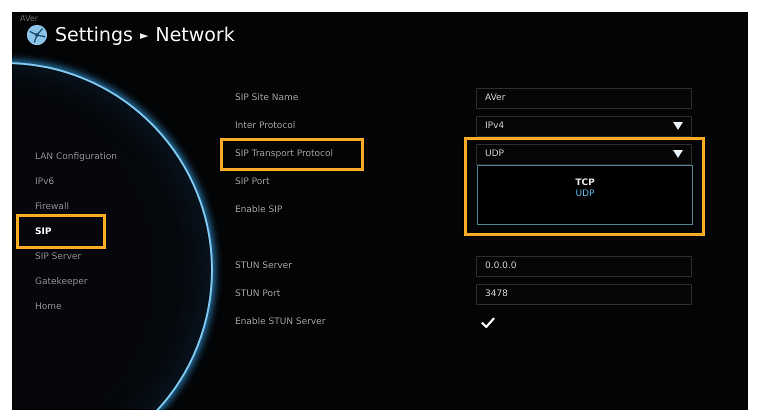 This screenshot has width=760, height=420. What do you see at coordinates (584, 294) in the screenshot?
I see `input-field: 3478` at bounding box center [584, 294].